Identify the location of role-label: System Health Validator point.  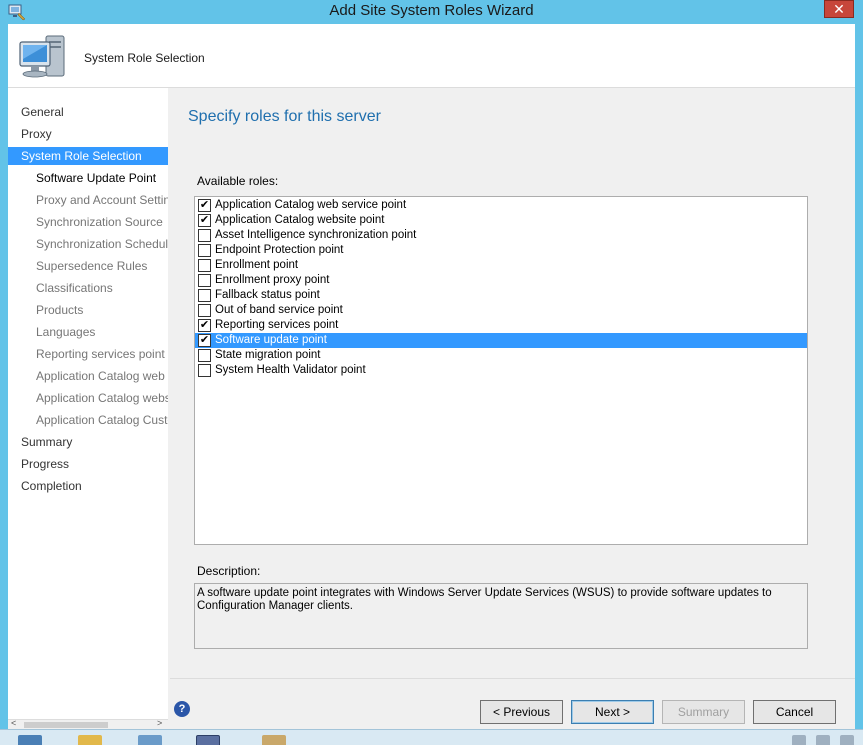
(290, 370).